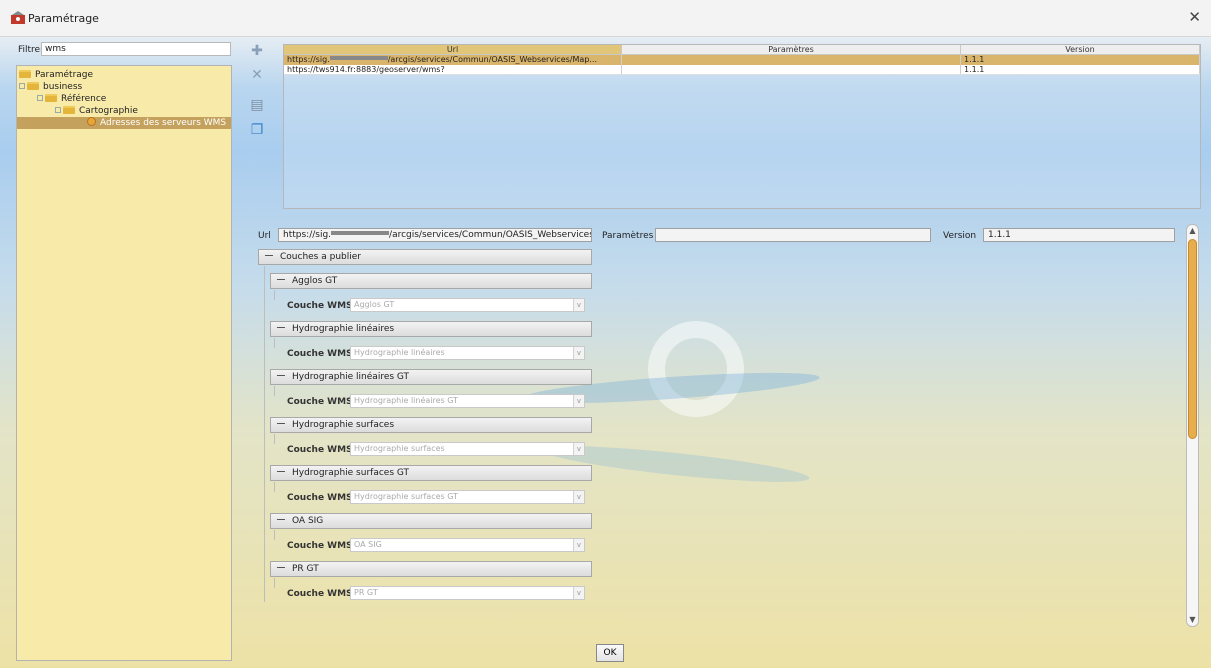 The image size is (1211, 668). Describe the element at coordinates (696, 369) in the screenshot. I see `watermark-ring` at that location.